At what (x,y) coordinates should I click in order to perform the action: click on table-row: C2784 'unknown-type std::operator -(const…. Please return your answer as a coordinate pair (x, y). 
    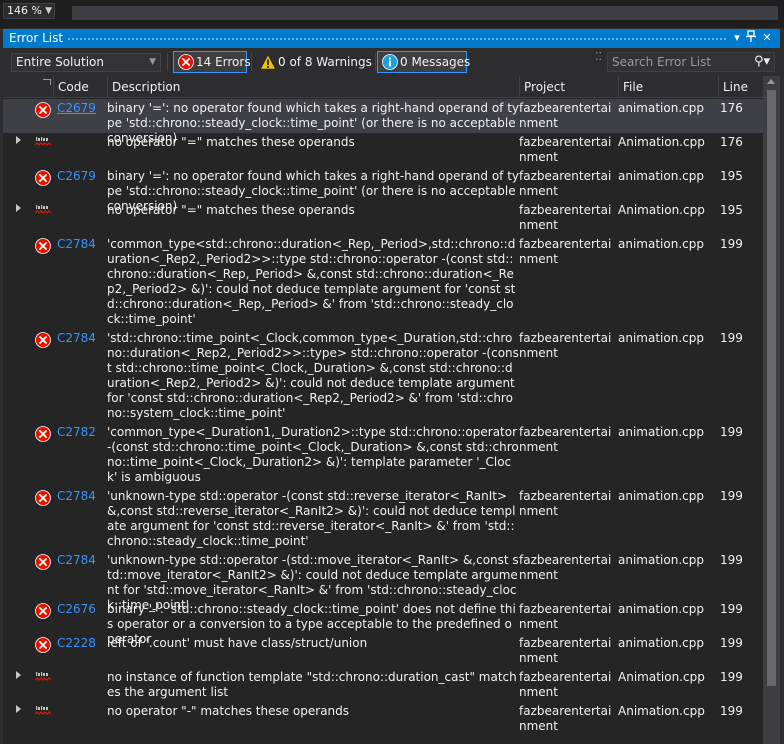
    Looking at the image, I should click on (383, 519).